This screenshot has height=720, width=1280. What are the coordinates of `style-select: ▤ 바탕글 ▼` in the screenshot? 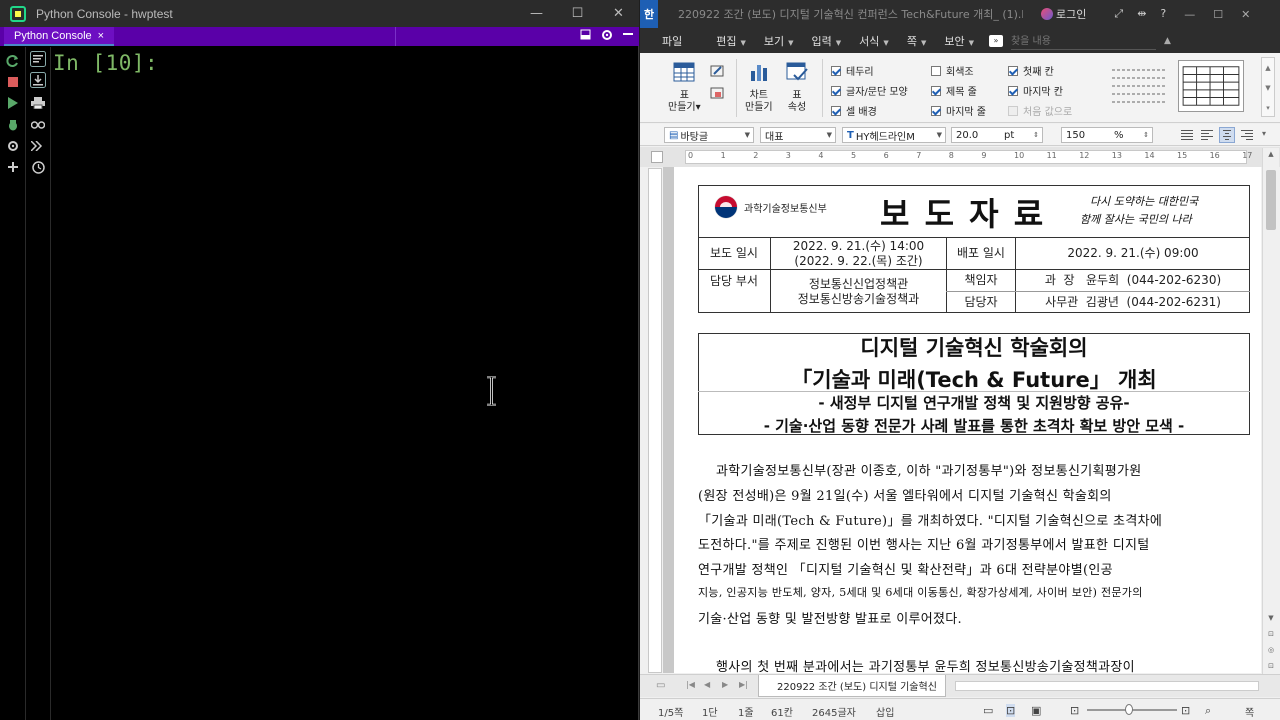 It's located at (709, 135).